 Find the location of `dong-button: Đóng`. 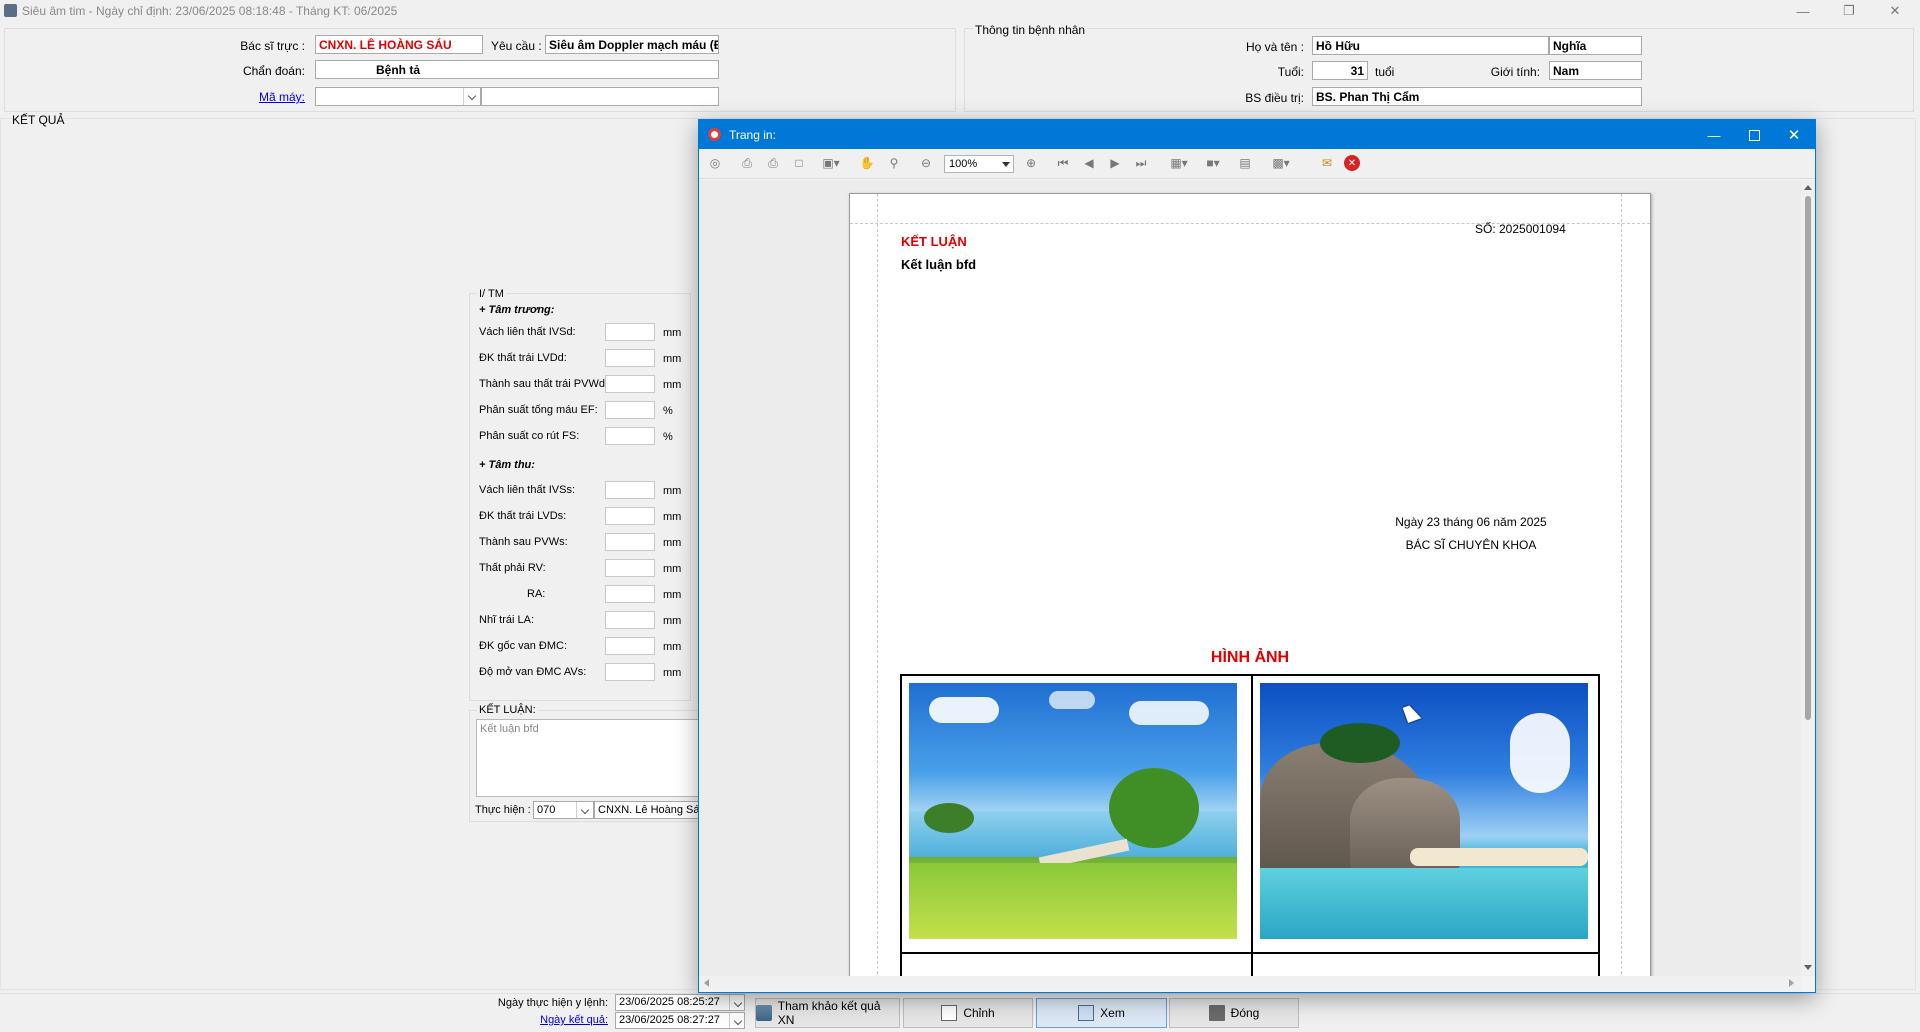

dong-button: Đóng is located at coordinates (1234, 1013).